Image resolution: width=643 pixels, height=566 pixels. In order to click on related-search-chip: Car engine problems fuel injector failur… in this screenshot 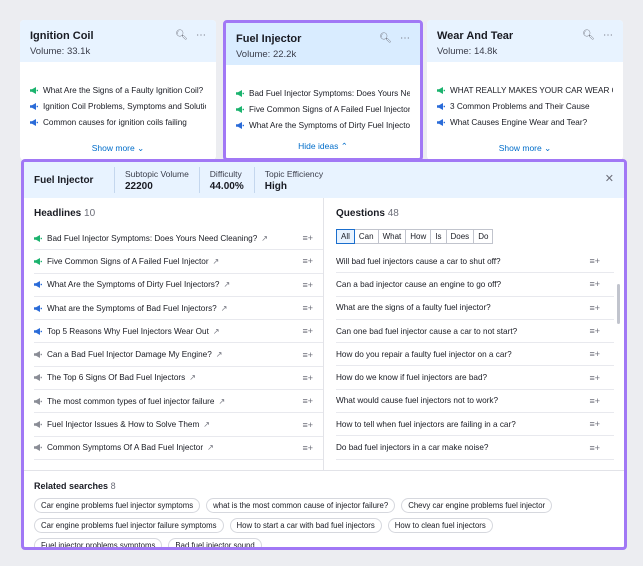, I will do `click(129, 525)`.